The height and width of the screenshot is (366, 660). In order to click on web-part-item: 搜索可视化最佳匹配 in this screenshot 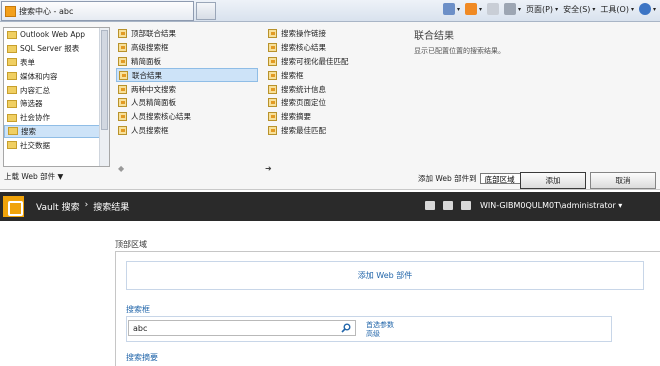, I will do `click(337, 62)`.